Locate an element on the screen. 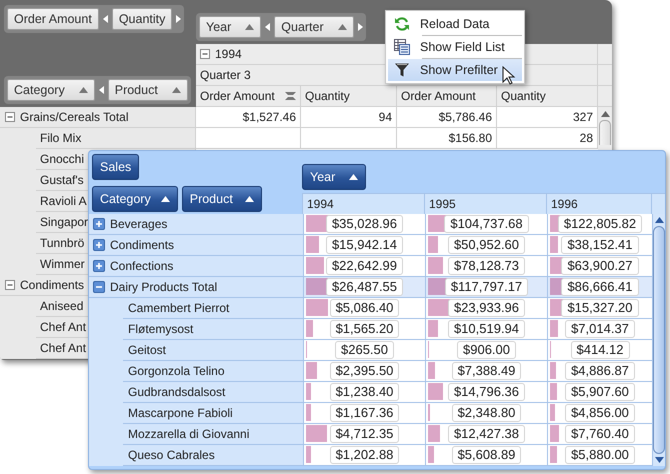 The height and width of the screenshot is (474, 670). cell-value: $5,907.60 is located at coordinates (600, 392).